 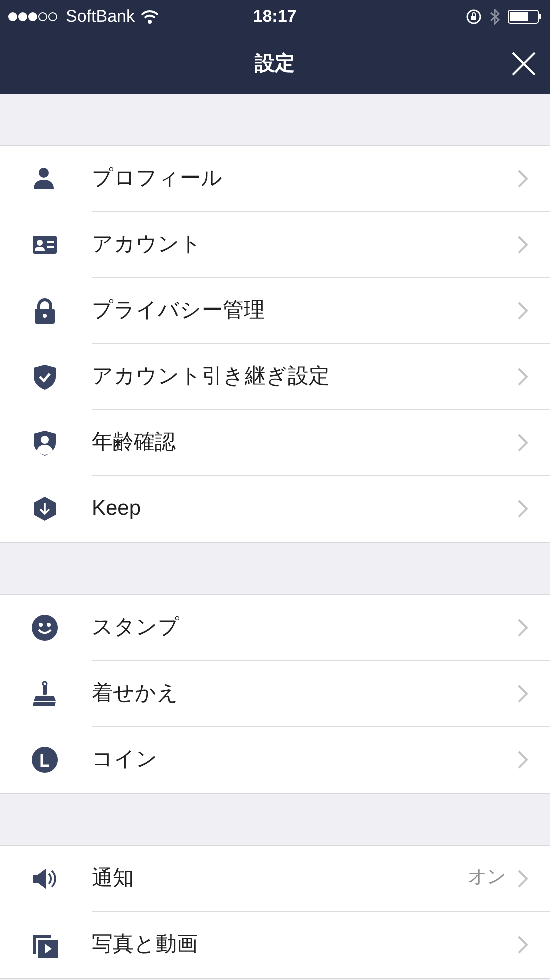 What do you see at coordinates (145, 945) in the screenshot?
I see `row-label: 写真と動画` at bounding box center [145, 945].